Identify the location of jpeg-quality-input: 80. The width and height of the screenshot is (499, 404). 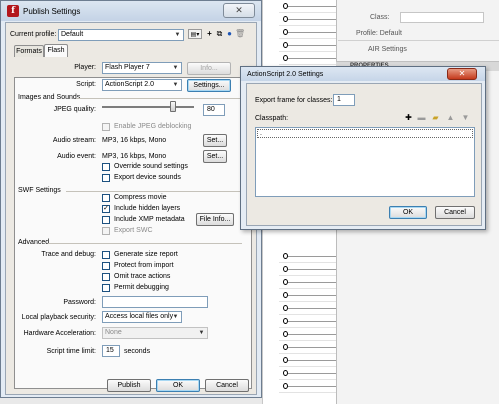
(214, 110).